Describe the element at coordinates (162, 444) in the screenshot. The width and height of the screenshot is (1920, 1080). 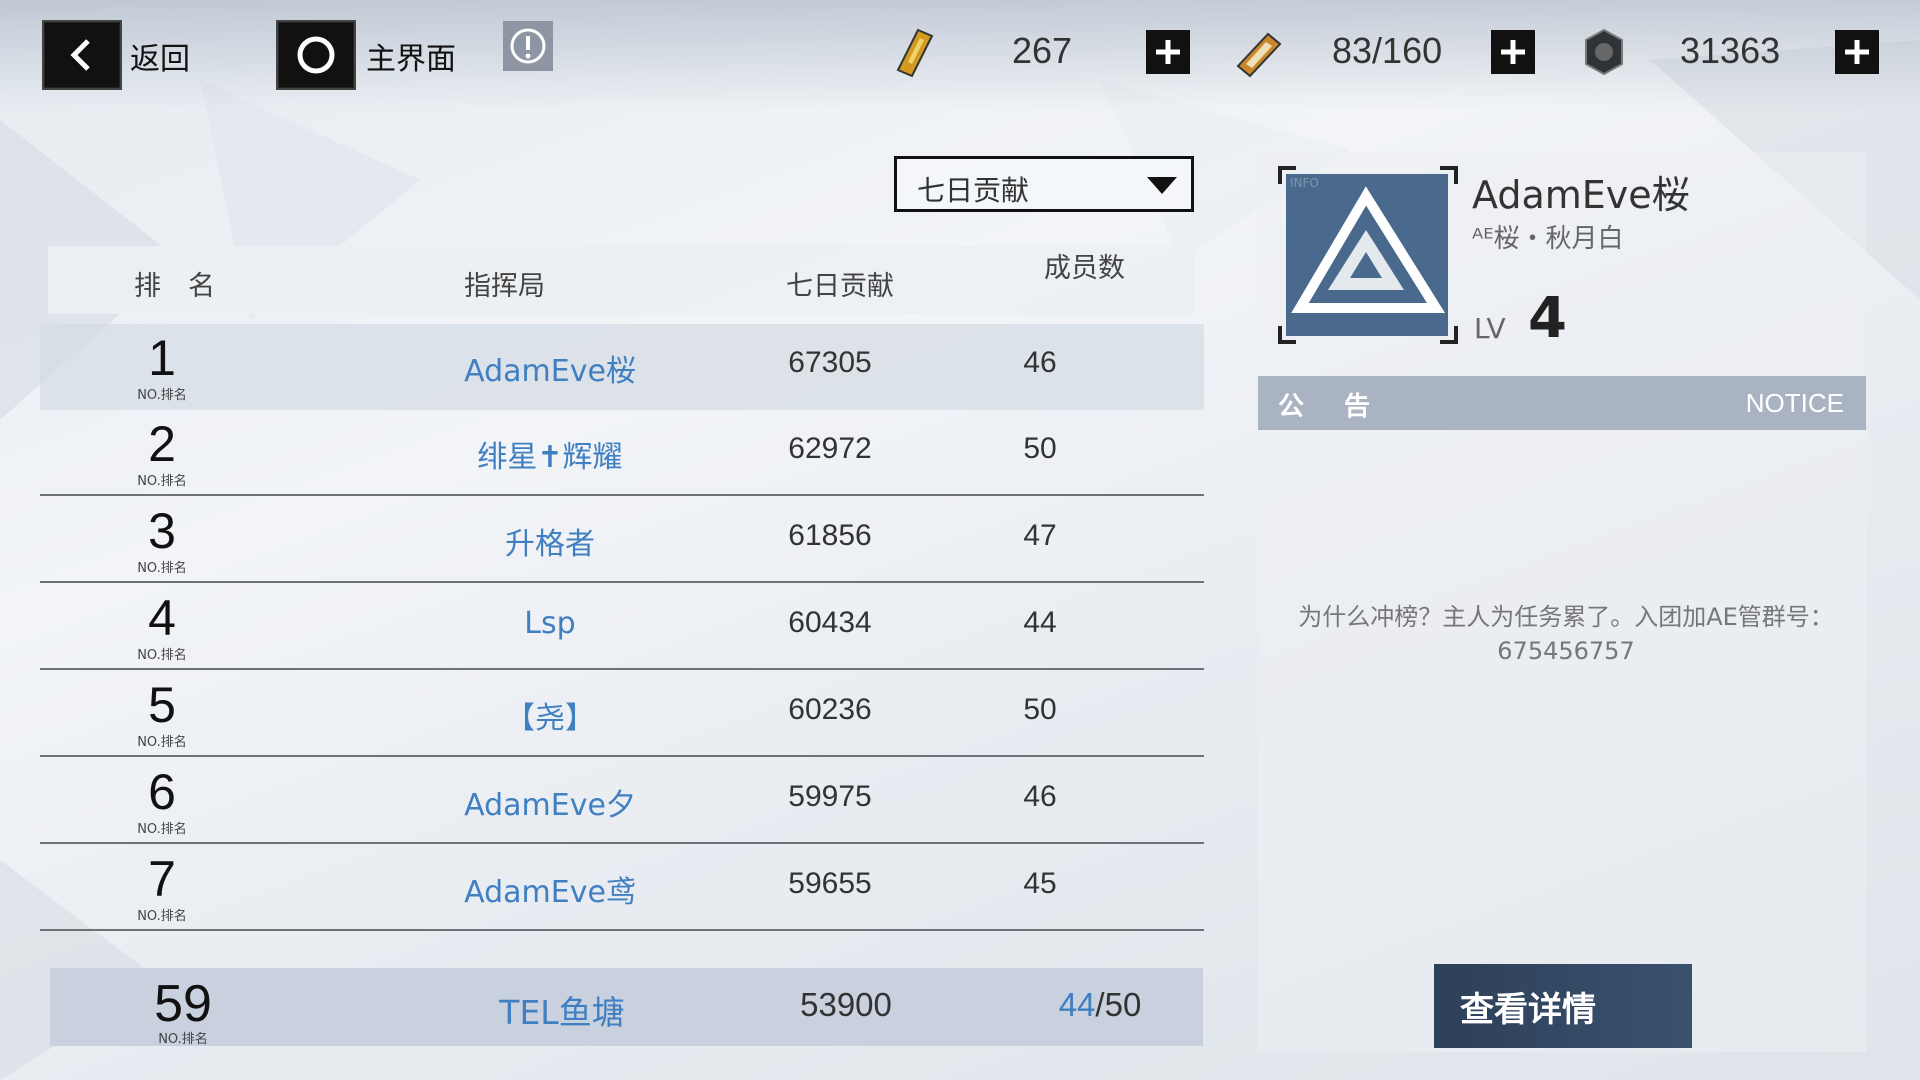
I see `rank-number: 2` at that location.